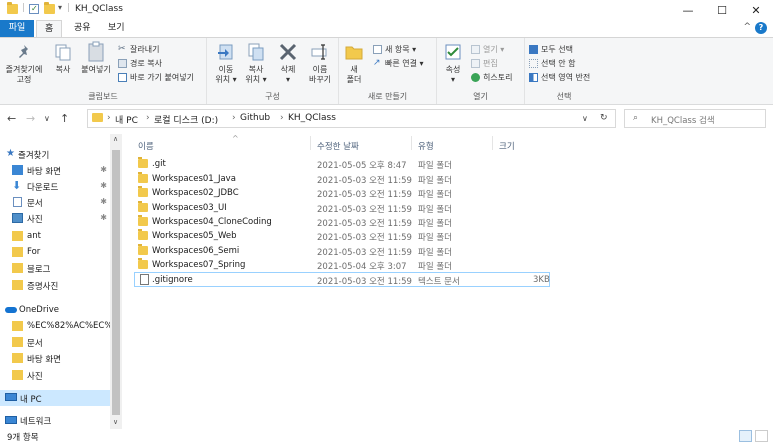  I want to click on nav-quick-access: ★ 즐겨찾기, so click(55, 154).